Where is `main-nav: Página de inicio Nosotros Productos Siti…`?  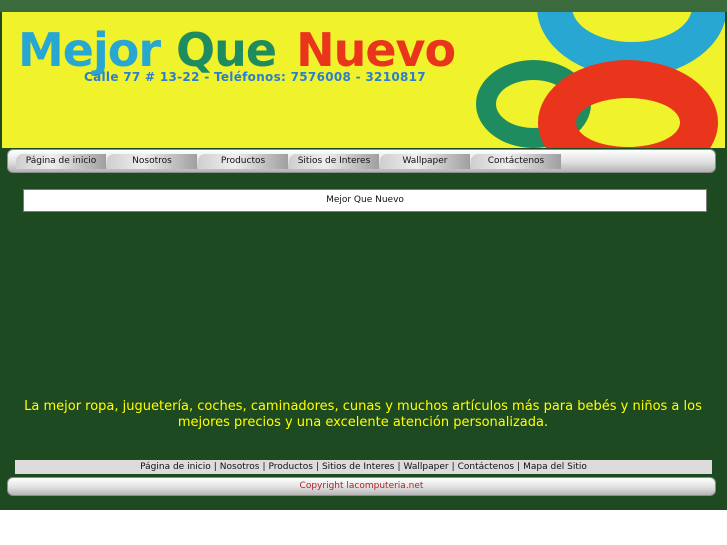
main-nav: Página de inicio Nosotros Productos Siti… is located at coordinates (361, 161).